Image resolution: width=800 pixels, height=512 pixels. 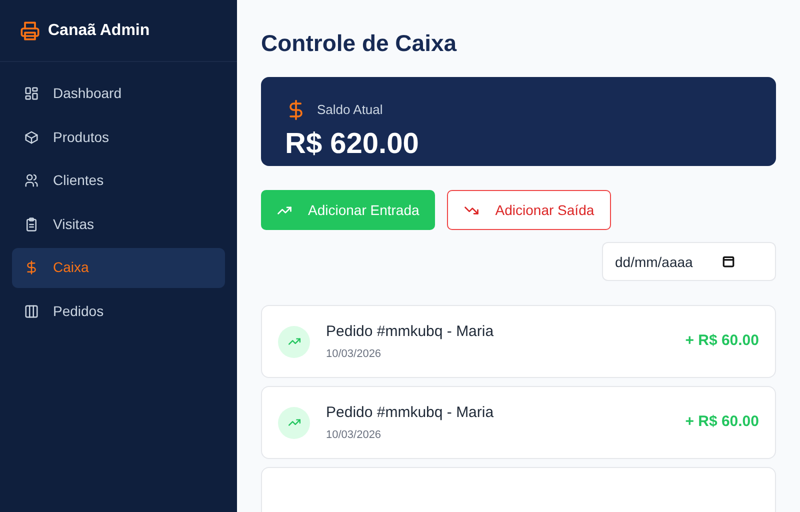 I want to click on sidebar-item: Pedidos, so click(x=118, y=311).